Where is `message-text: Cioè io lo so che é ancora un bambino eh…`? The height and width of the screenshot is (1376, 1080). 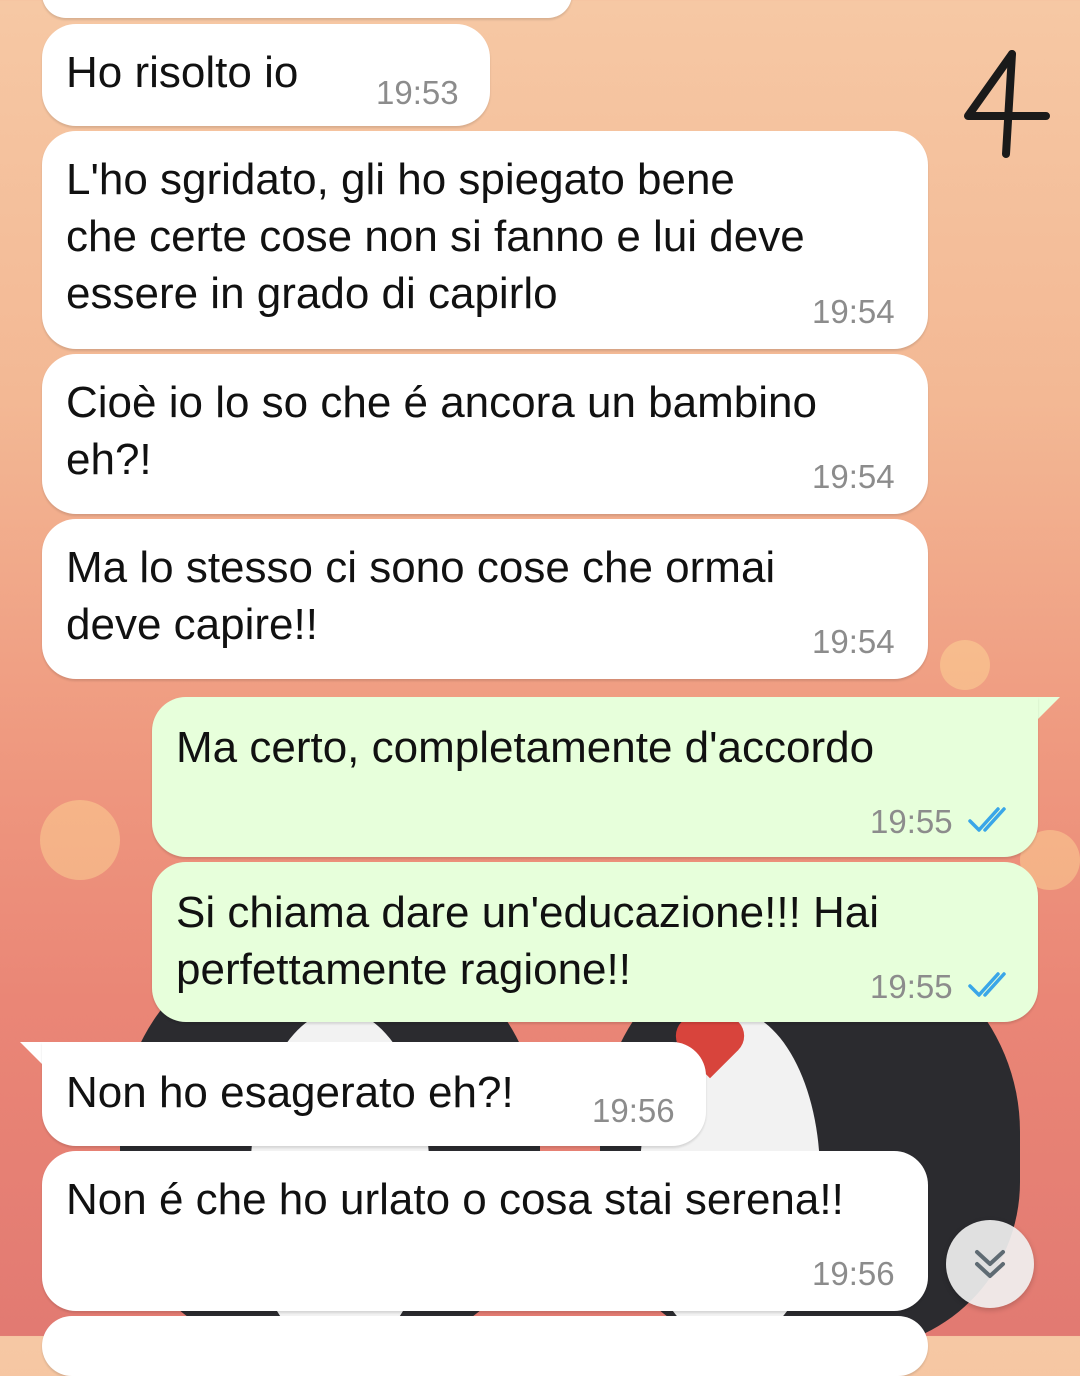 message-text: Cioè io lo so che é ancora un bambino eh… is located at coordinates (441, 431).